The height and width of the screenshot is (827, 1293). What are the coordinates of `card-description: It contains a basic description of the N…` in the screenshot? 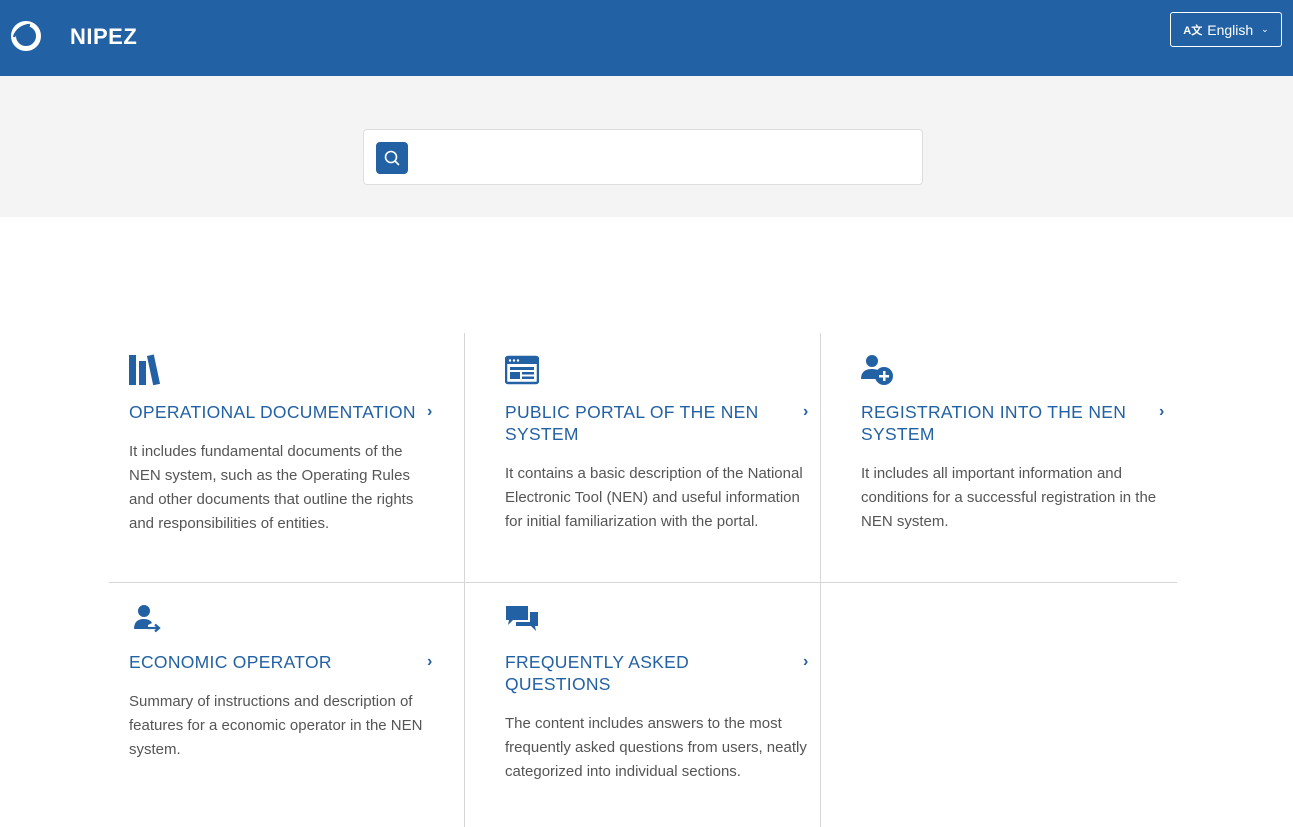 It's located at (654, 497).